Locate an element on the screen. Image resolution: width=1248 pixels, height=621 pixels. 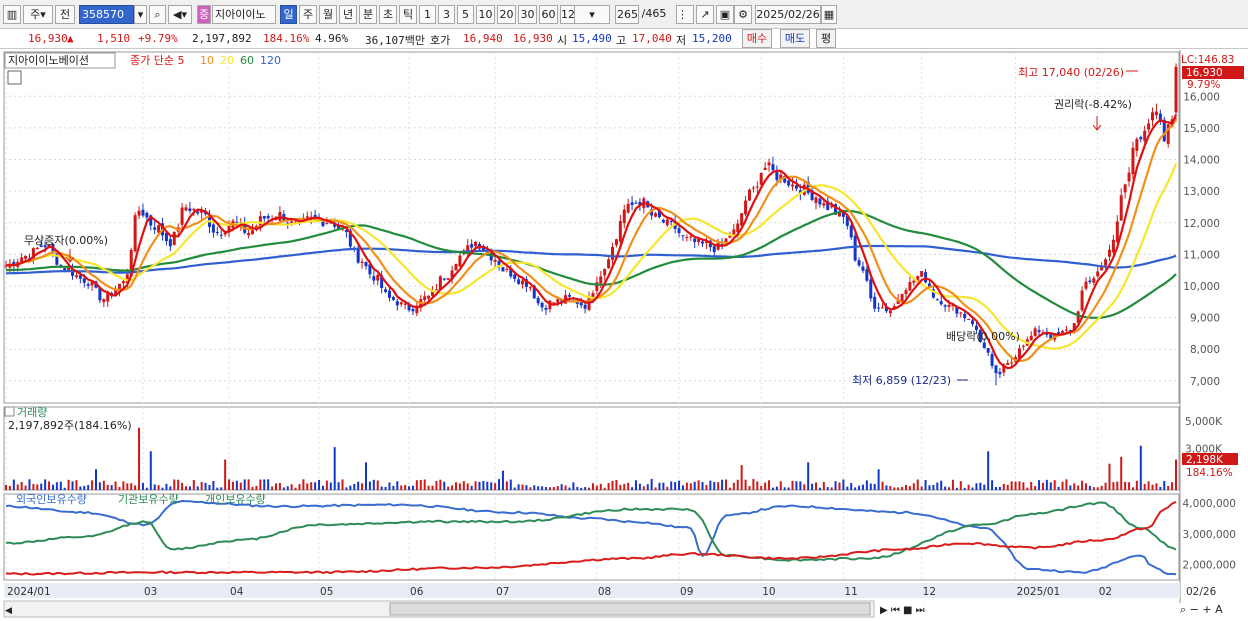
time-tick-label: 12 is located at coordinates (929, 592).